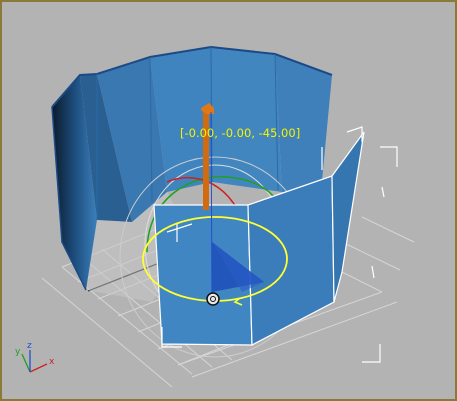  What do you see at coordinates (38, 368) in the screenshot?
I see `tripod-x-axis` at bounding box center [38, 368].